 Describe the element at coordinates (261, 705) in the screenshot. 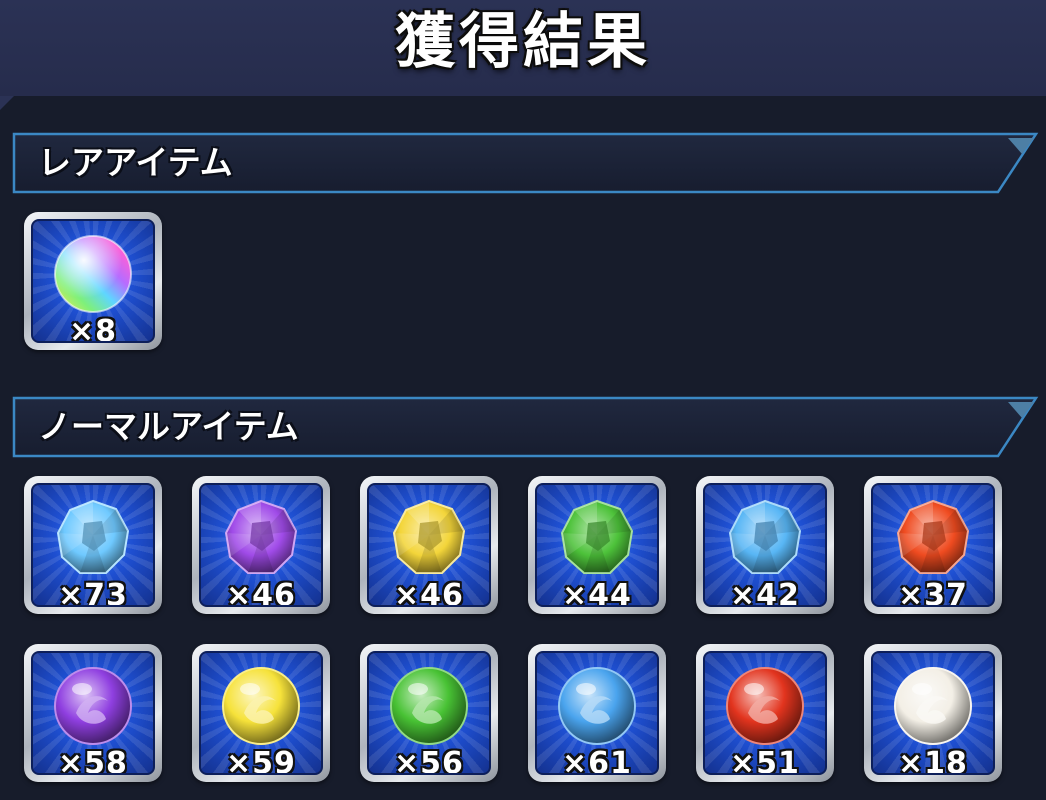

I see `yellow-orb-icon` at that location.